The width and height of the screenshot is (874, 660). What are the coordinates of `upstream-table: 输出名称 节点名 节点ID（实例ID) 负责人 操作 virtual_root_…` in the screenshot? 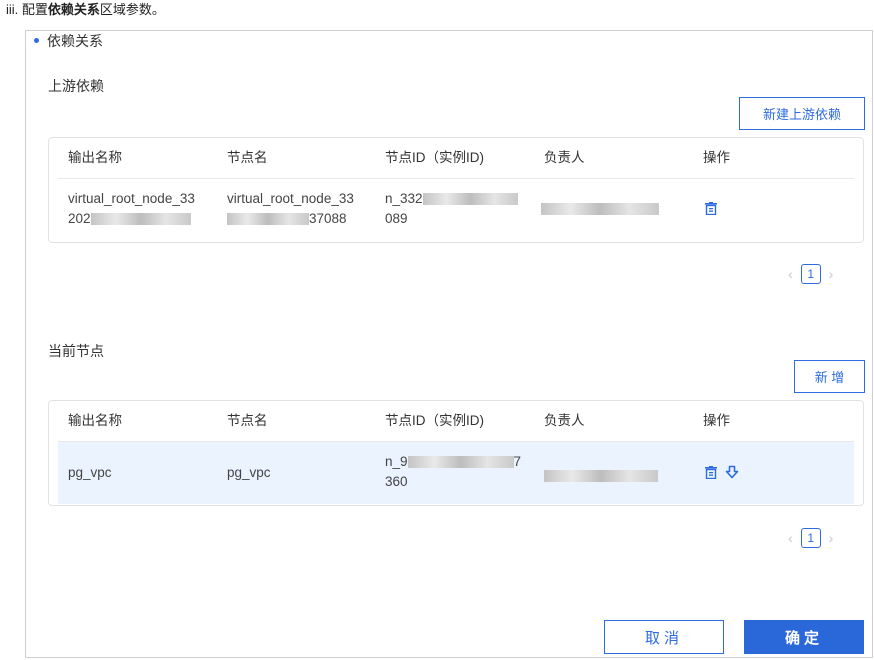 It's located at (456, 190).